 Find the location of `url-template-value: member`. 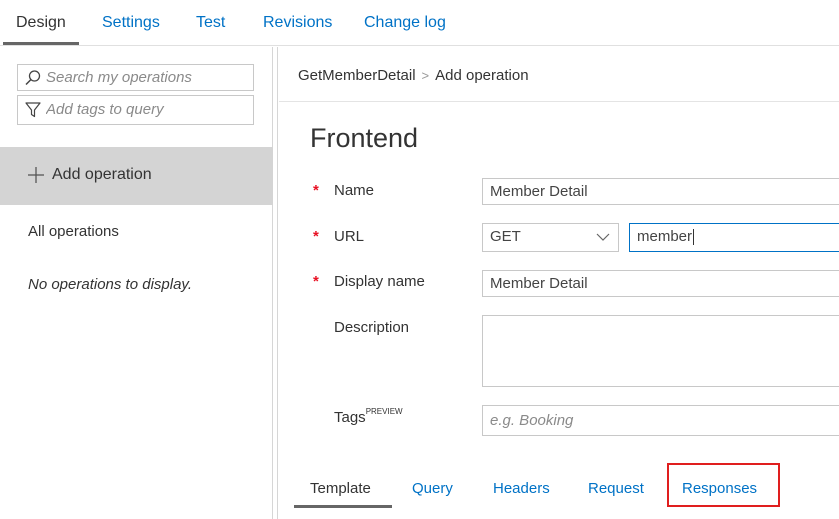

url-template-value: member is located at coordinates (665, 236).